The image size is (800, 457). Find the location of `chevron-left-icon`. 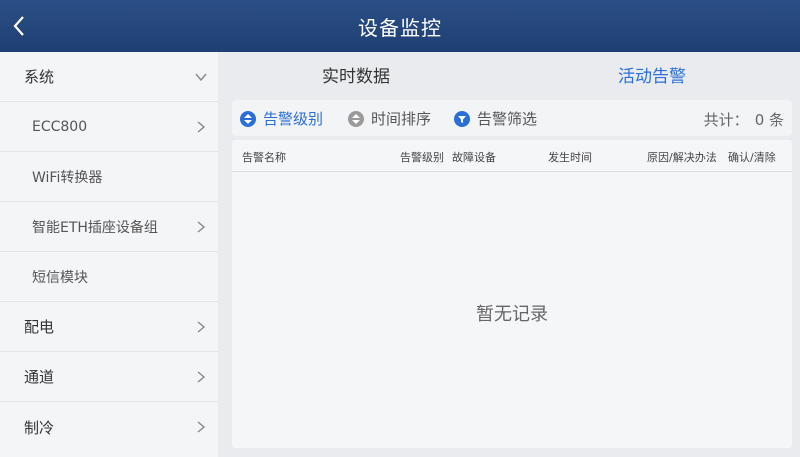

chevron-left-icon is located at coordinates (18, 26).